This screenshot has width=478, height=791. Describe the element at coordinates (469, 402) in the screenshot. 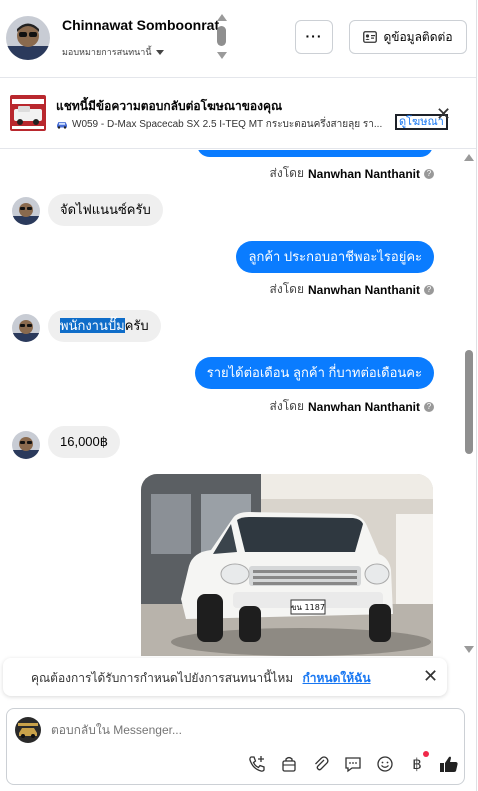

I see `chat-scroll-thumb` at that location.